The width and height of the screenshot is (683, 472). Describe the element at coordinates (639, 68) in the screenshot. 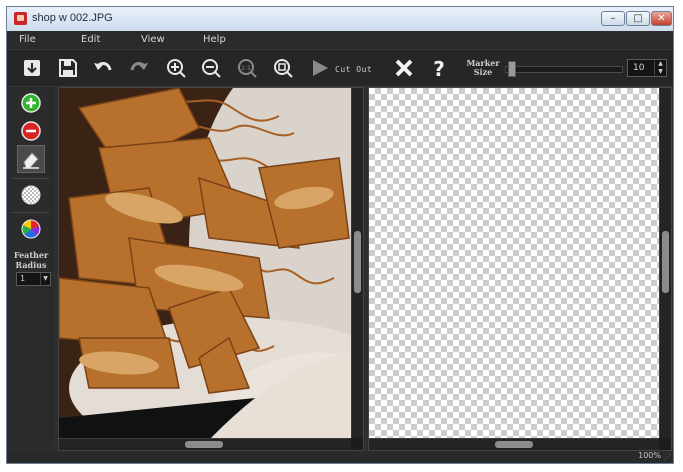

I see `marker-size-value: 10` at that location.